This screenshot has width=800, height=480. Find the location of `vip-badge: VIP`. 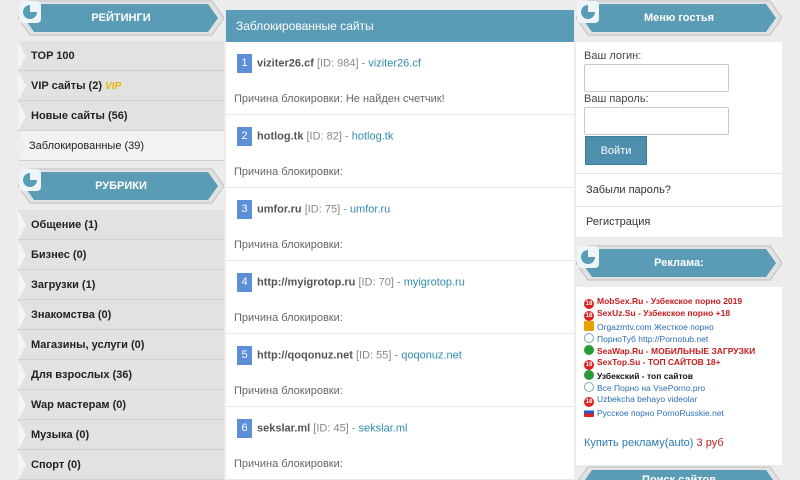

vip-badge: VIP is located at coordinates (113, 86).